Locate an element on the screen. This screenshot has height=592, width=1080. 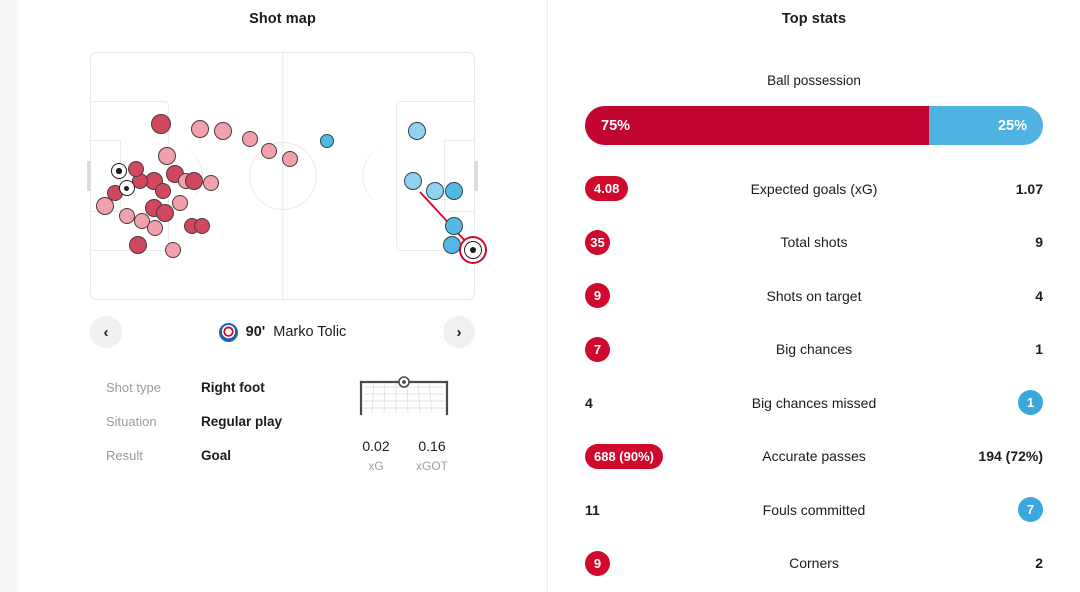
stat-away-value: 9 is located at coordinates (983, 242).